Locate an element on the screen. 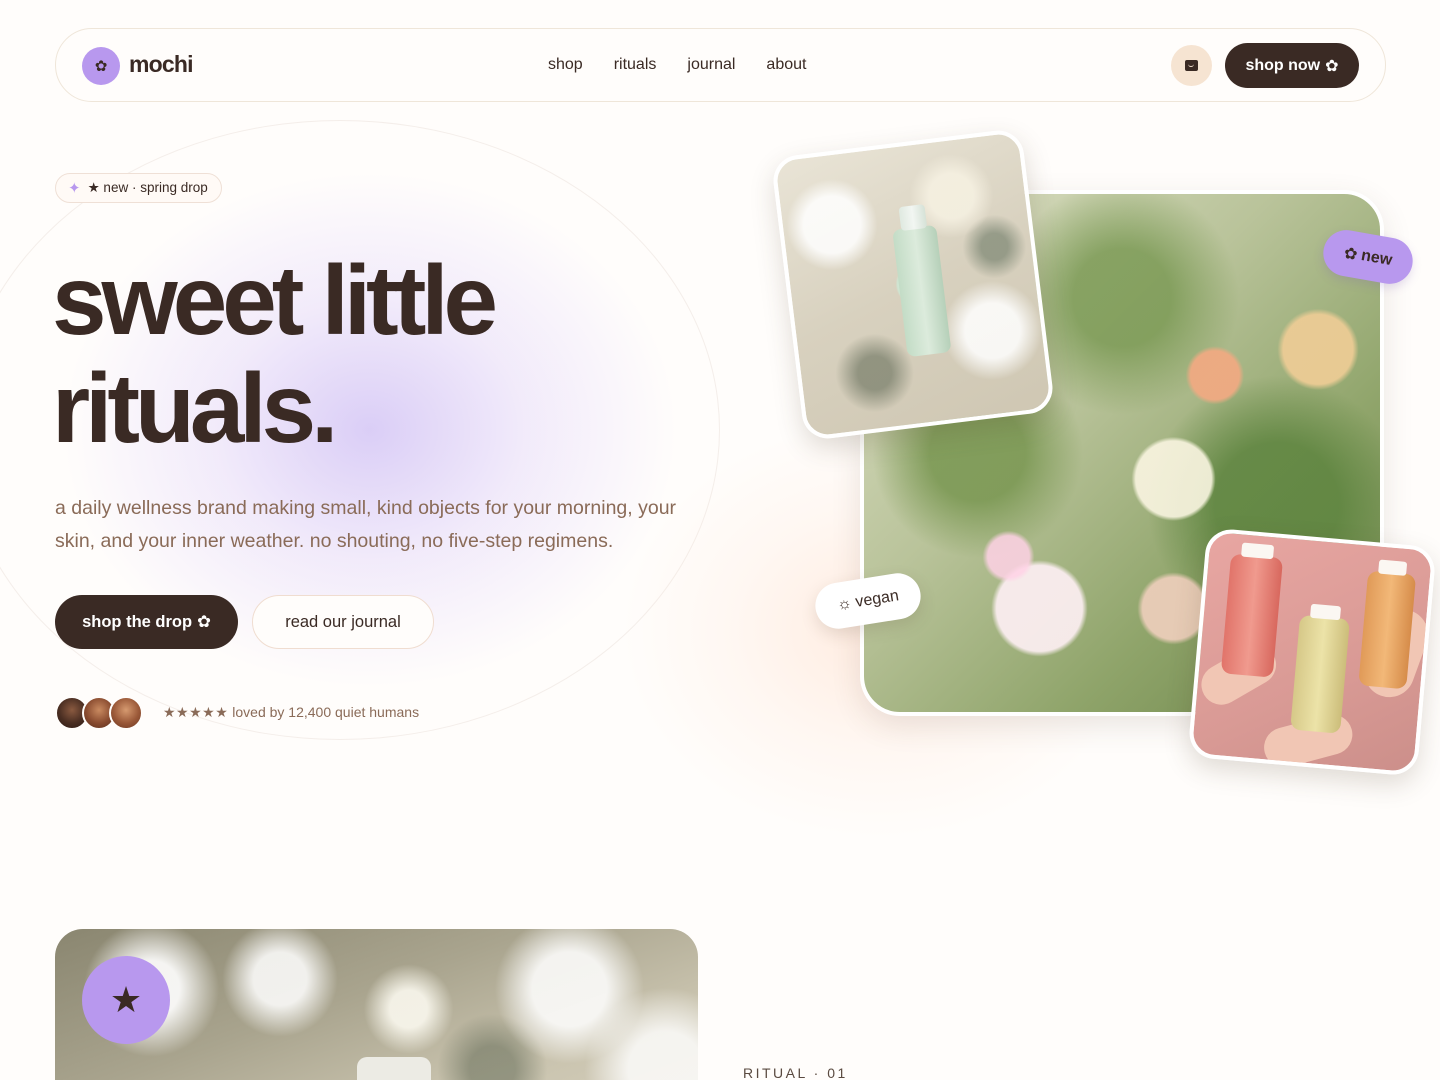 This screenshot has height=1080, width=1440. juice-bottles-photo is located at coordinates (1312, 652).